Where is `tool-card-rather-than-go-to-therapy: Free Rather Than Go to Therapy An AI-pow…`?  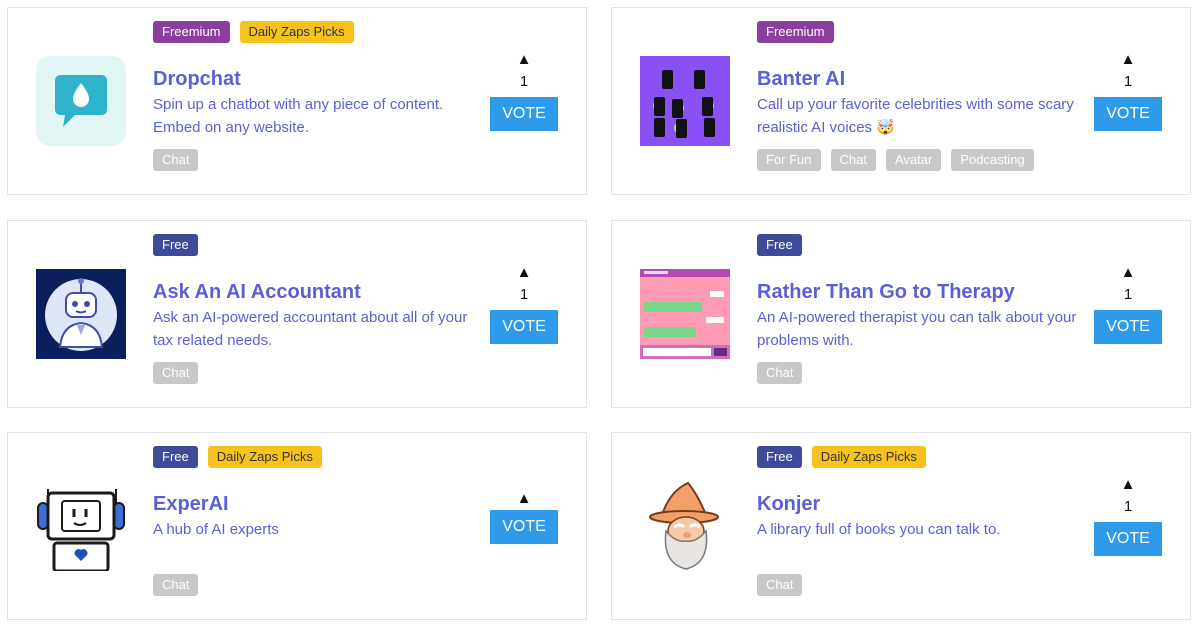
tool-card-rather-than-go-to-therapy: Free Rather Than Go to Therapy An AI-pow… is located at coordinates (901, 314).